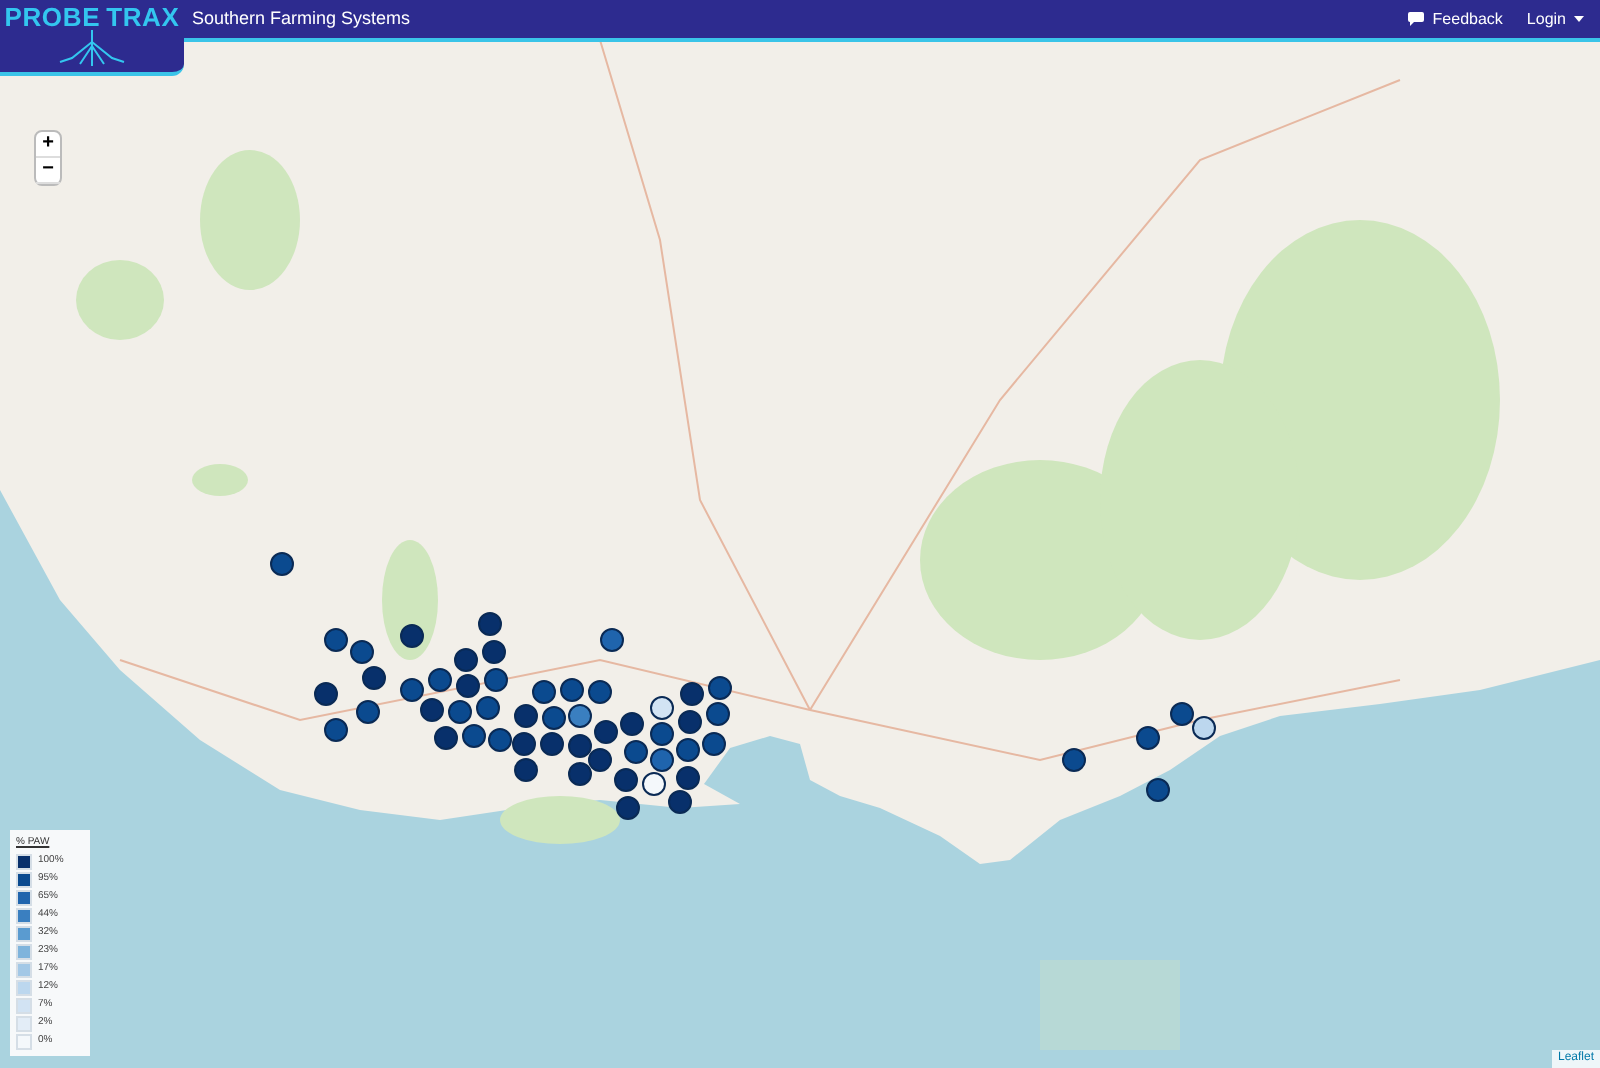  What do you see at coordinates (1555, 19) in the screenshot?
I see `login-dropdown: Login` at bounding box center [1555, 19].